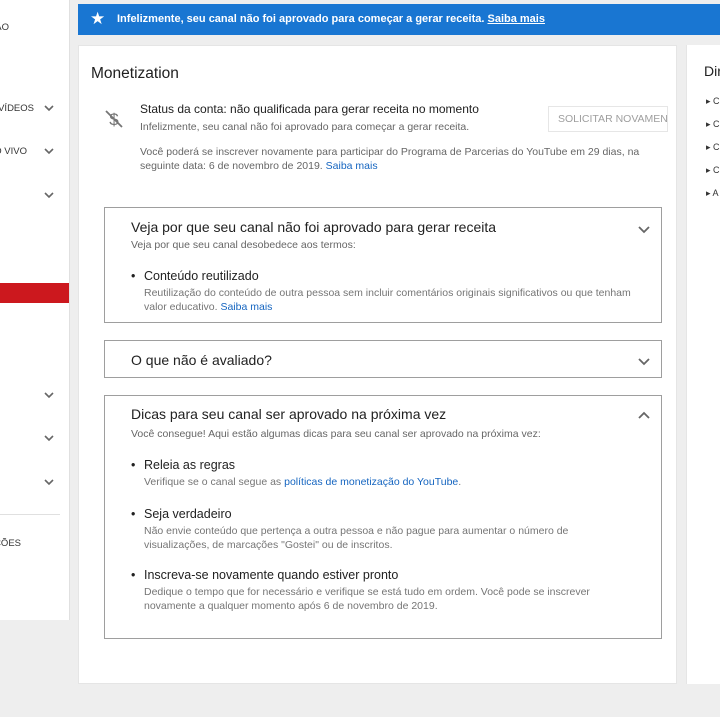  What do you see at coordinates (10, 543) in the screenshot?
I see `sidebar-item-label: ÇÕES` at bounding box center [10, 543].